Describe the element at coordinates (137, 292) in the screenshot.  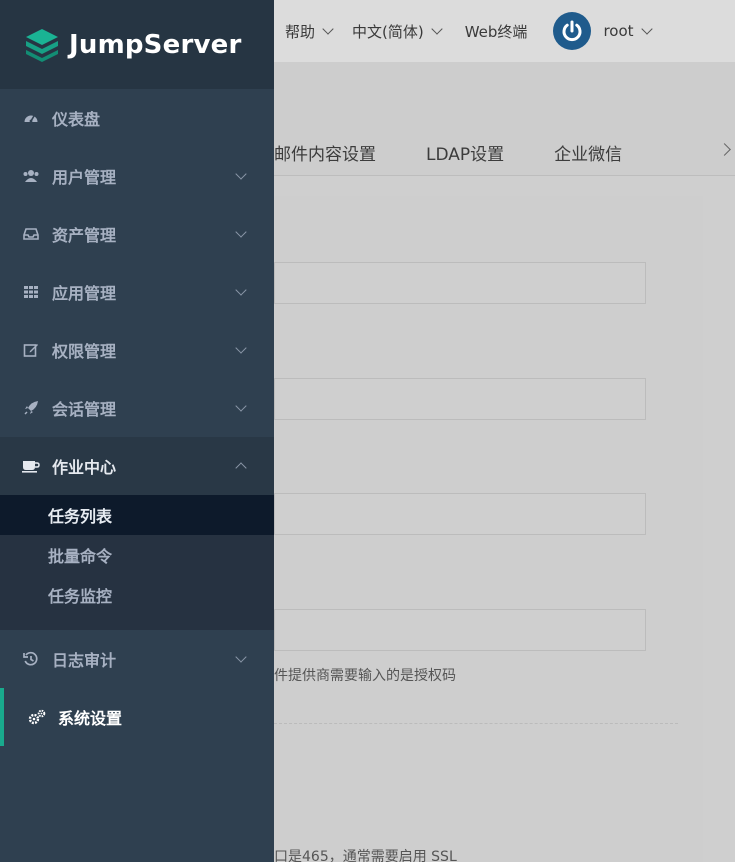
I see `sidebar-item-applications: 应用管理` at that location.